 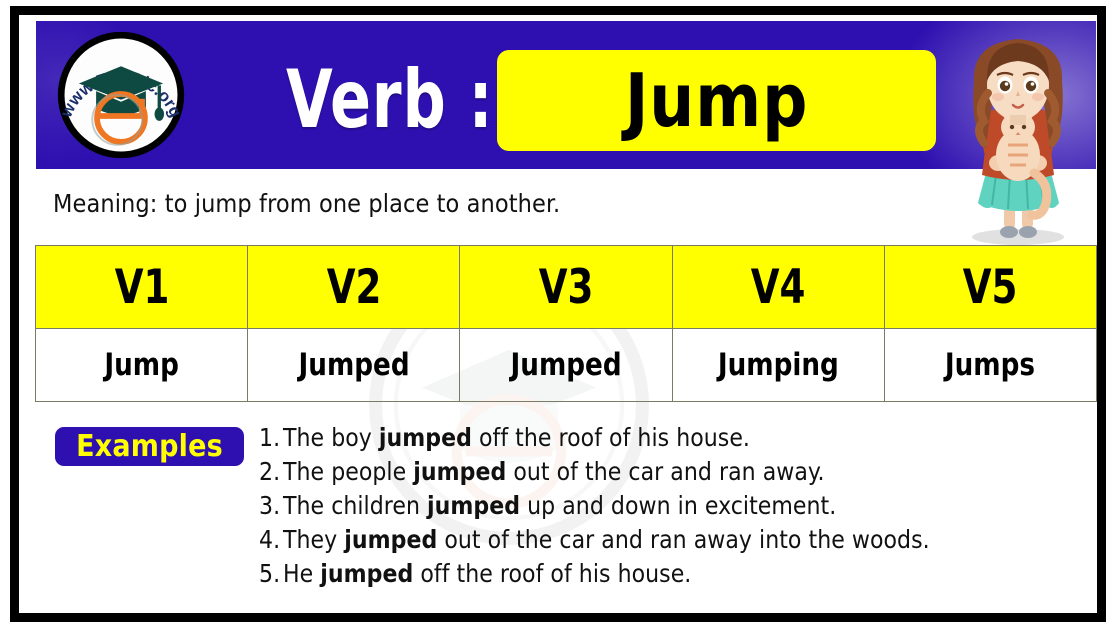 I want to click on form-v2: Jumped, so click(x=354, y=365).